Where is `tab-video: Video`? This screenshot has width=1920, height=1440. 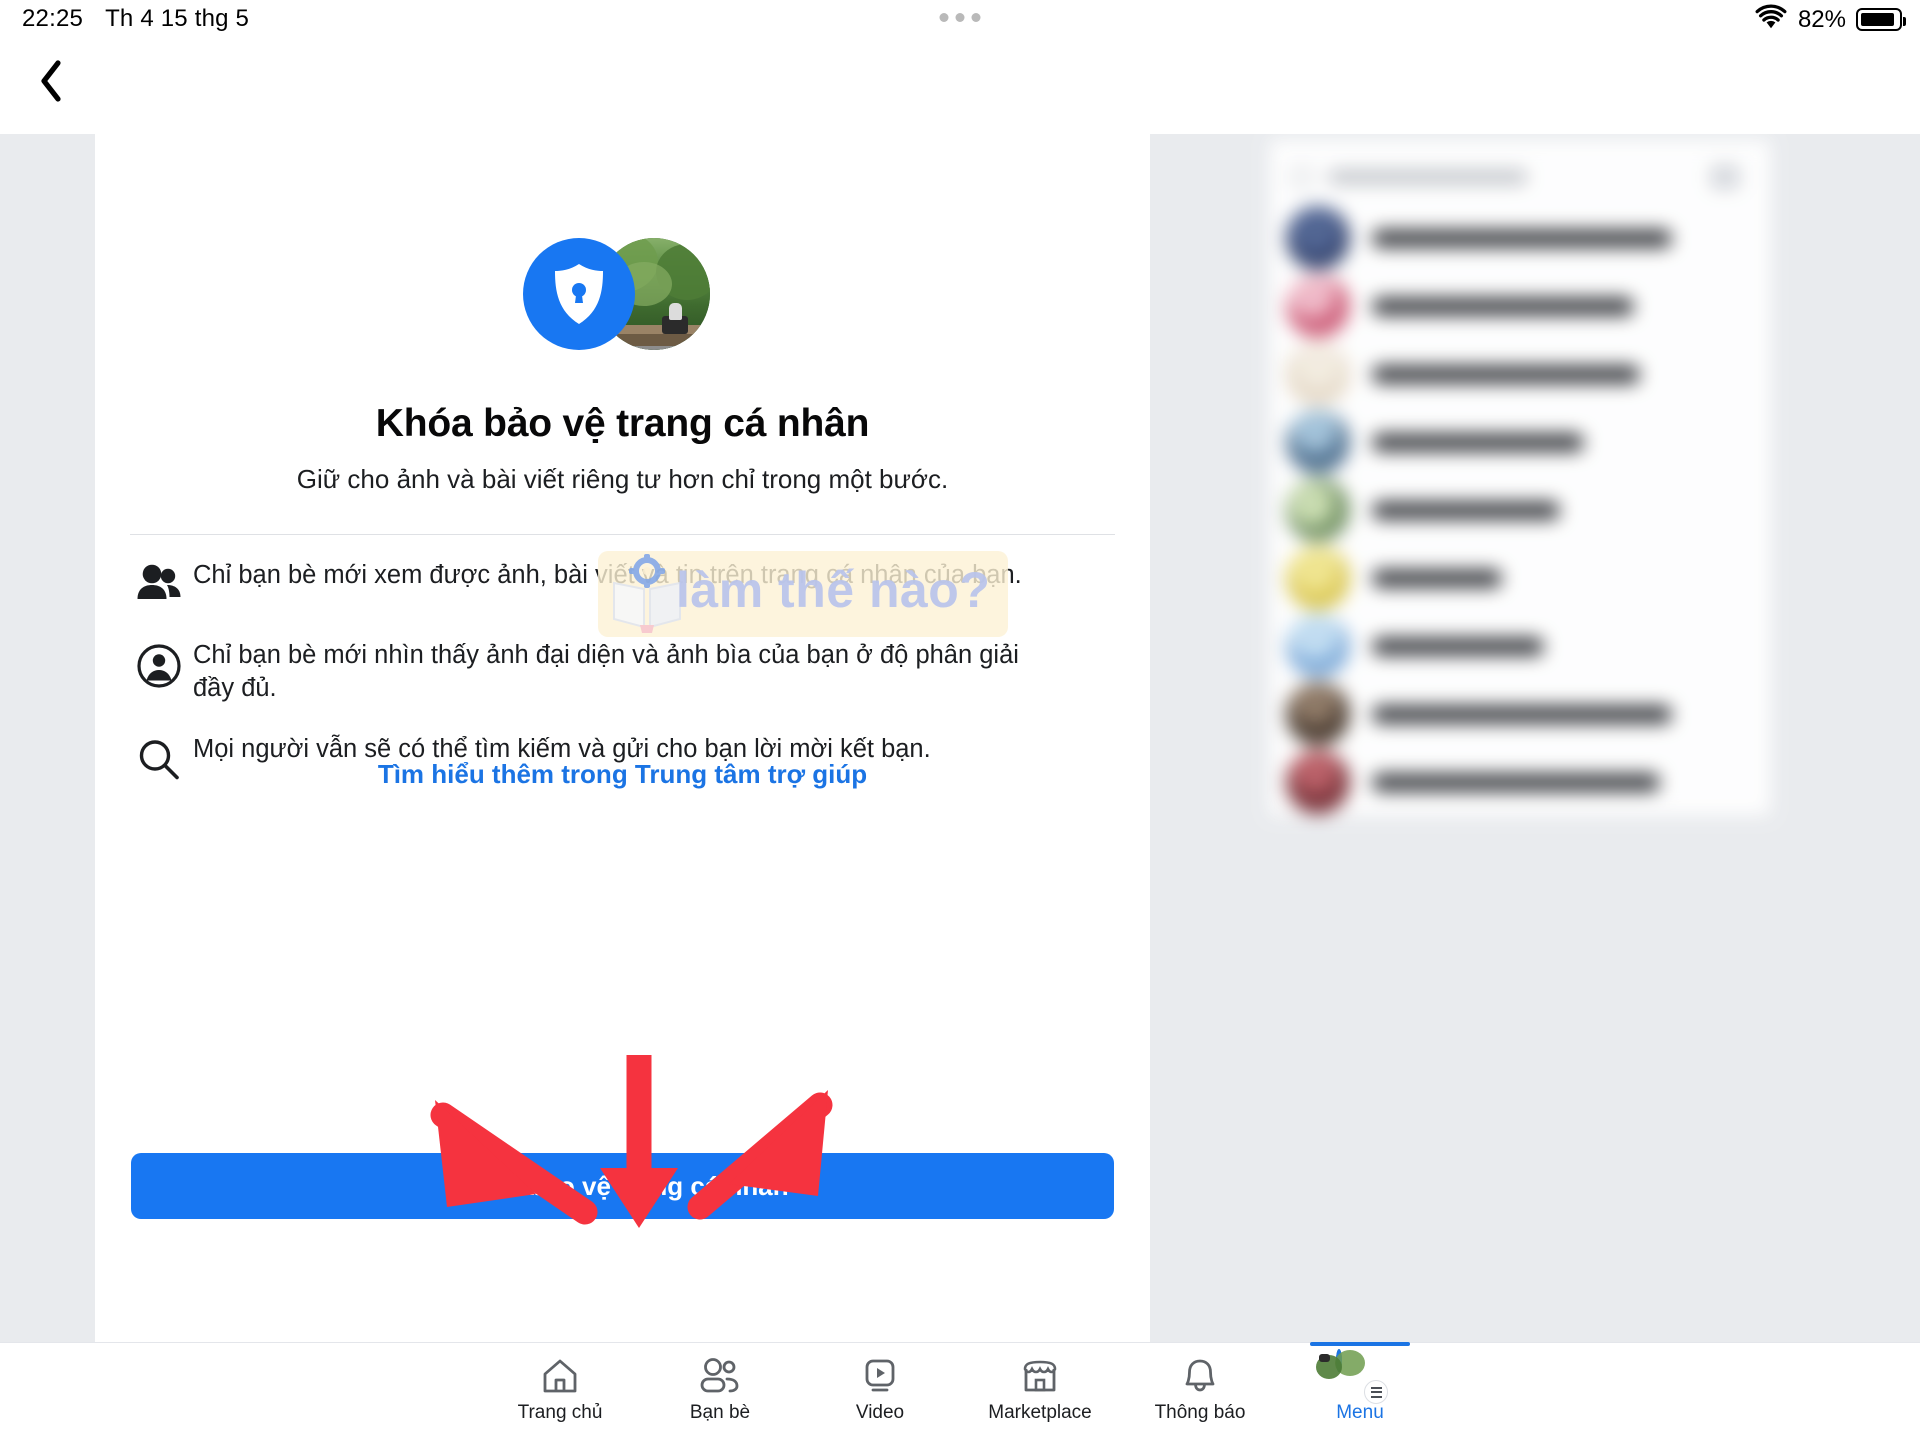
tab-video: Video is located at coordinates (880, 1391).